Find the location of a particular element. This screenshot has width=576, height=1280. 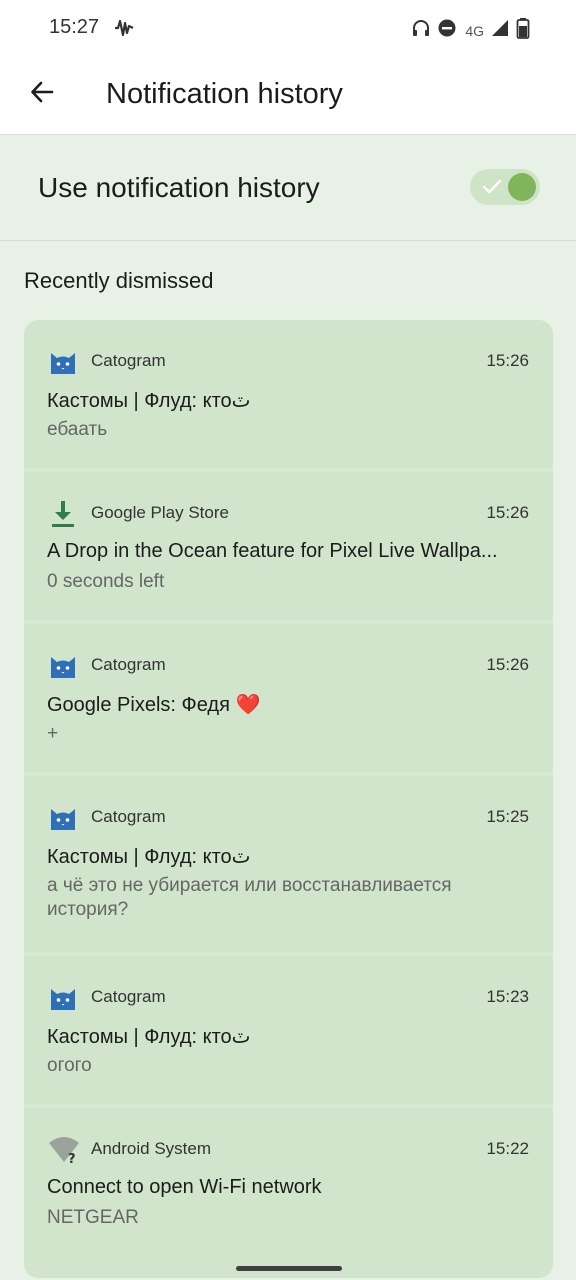

switch-knob is located at coordinates (522, 187).